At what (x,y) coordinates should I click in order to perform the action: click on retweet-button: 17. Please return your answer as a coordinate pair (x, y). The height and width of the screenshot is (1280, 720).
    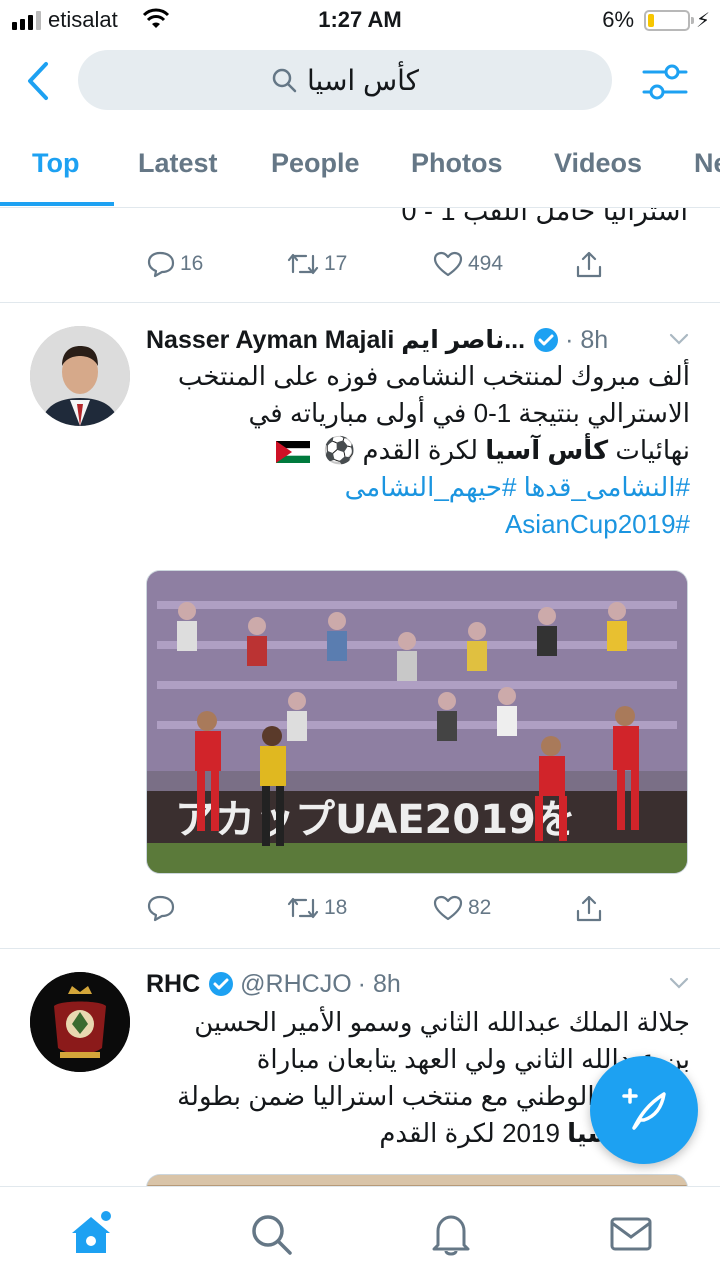
    Looking at the image, I should click on (316, 264).